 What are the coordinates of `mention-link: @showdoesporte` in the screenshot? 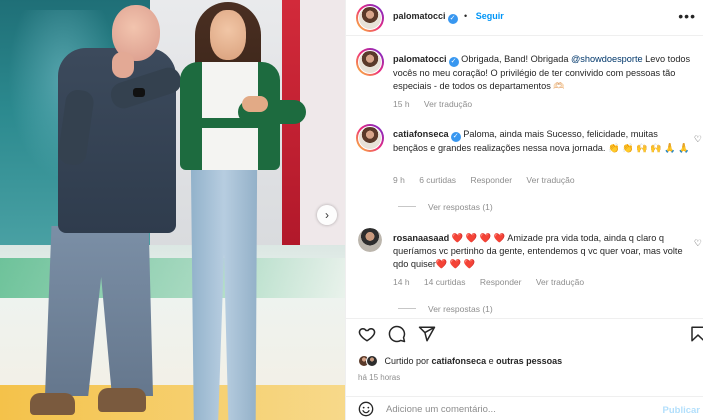 It's located at (607, 59).